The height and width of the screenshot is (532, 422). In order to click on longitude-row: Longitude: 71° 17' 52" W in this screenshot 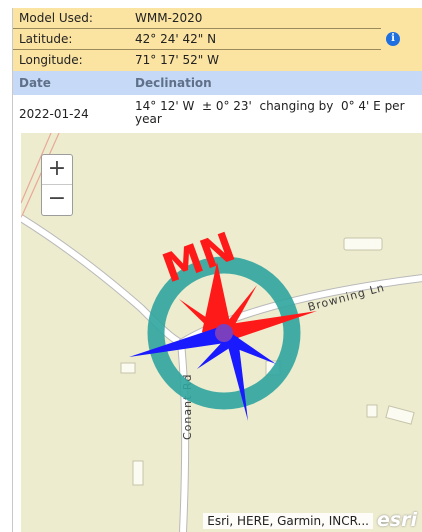, I will do `click(197, 60)`.